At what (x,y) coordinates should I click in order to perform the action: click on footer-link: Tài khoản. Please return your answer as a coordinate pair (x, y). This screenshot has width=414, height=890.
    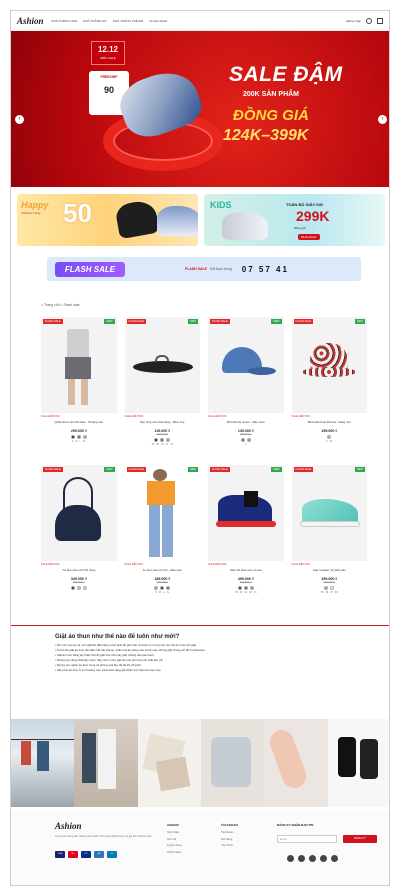
    Looking at the image, I should click on (229, 832).